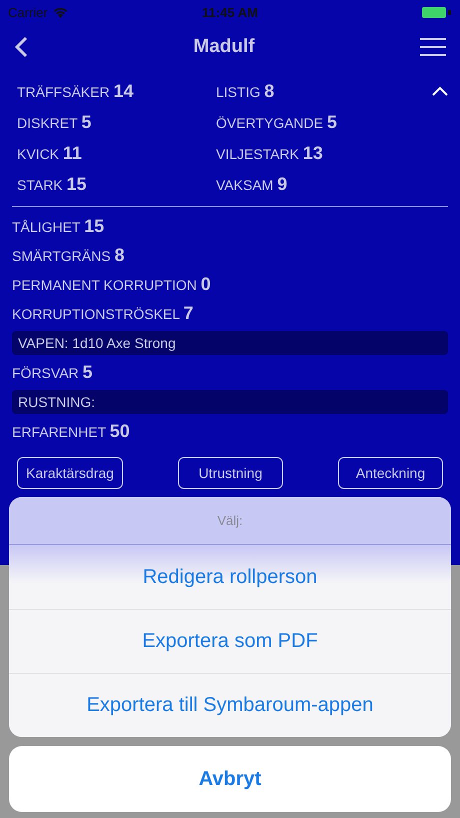 The width and height of the screenshot is (460, 818). I want to click on stat-label: DISKRET 5, so click(54, 122).